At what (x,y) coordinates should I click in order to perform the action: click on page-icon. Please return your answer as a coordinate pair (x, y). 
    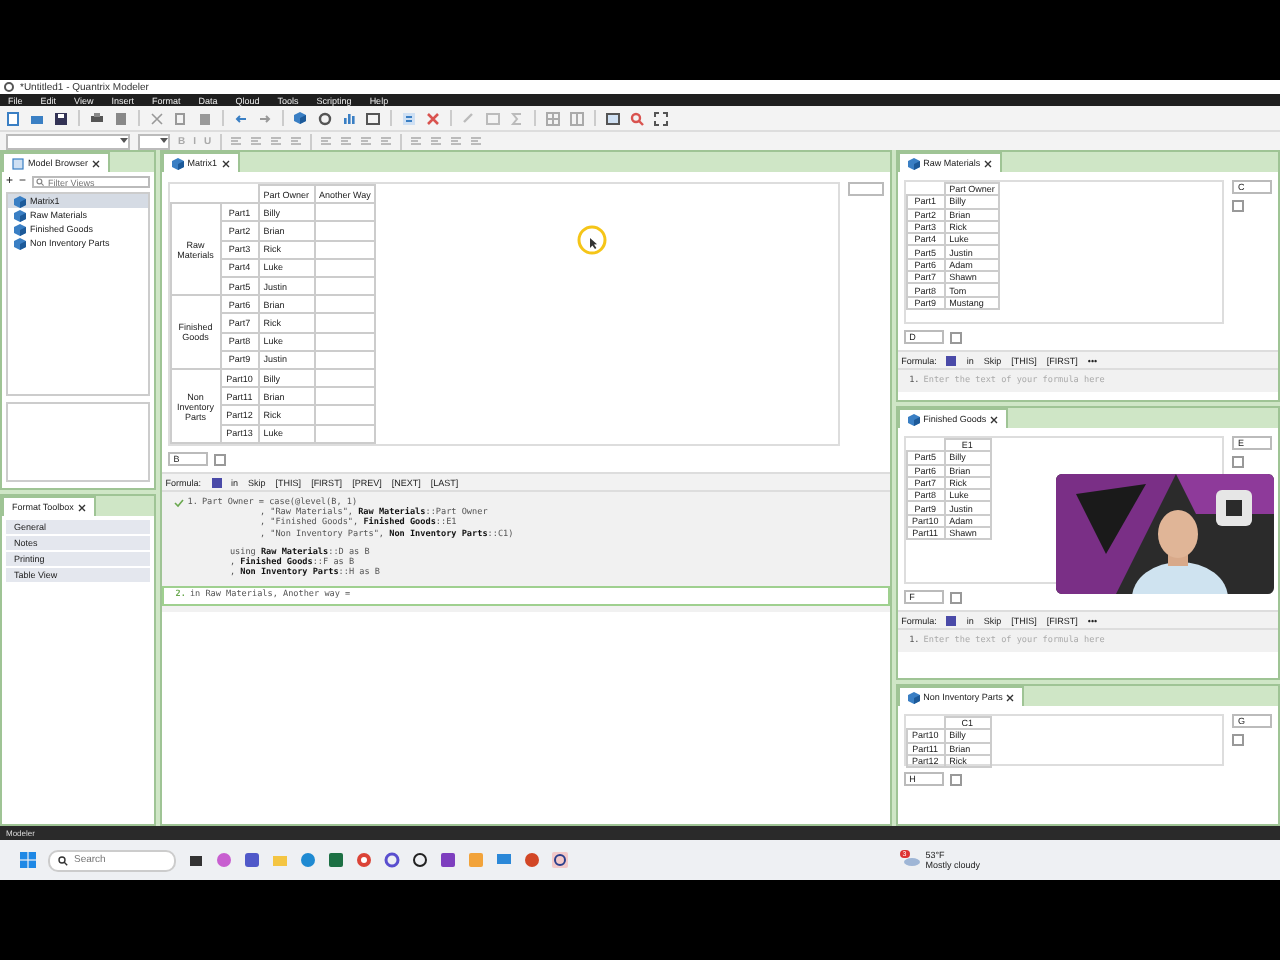
    Looking at the image, I should click on (121, 118).